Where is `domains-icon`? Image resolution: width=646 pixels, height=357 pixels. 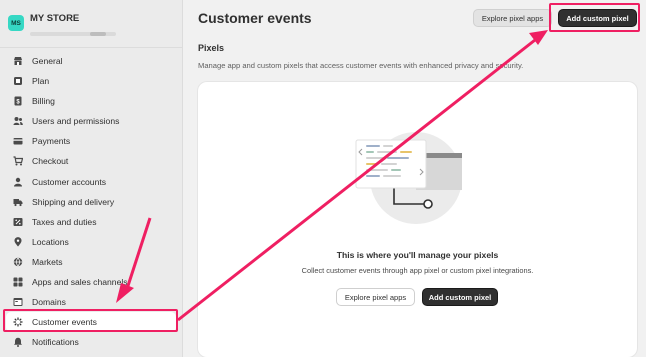
domains-icon is located at coordinates (18, 302).